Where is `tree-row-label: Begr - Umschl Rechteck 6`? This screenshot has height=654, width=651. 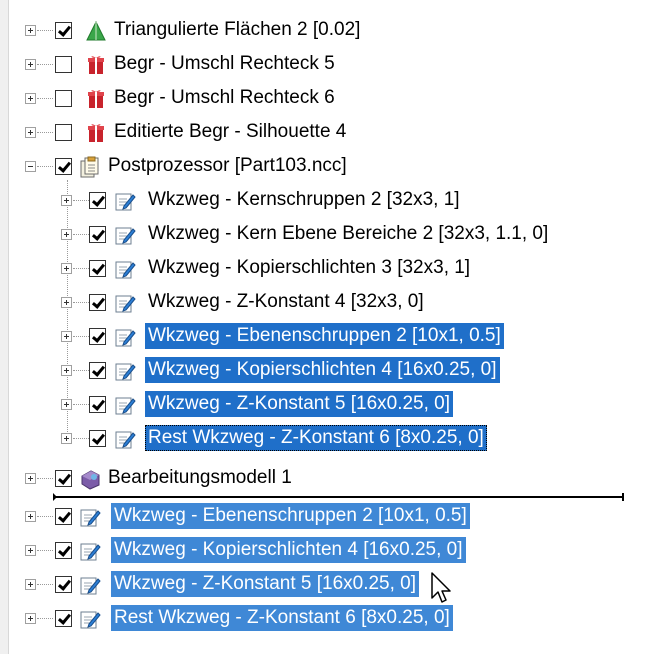 tree-row-label: Begr - Umschl Rechteck 6 is located at coordinates (224, 97).